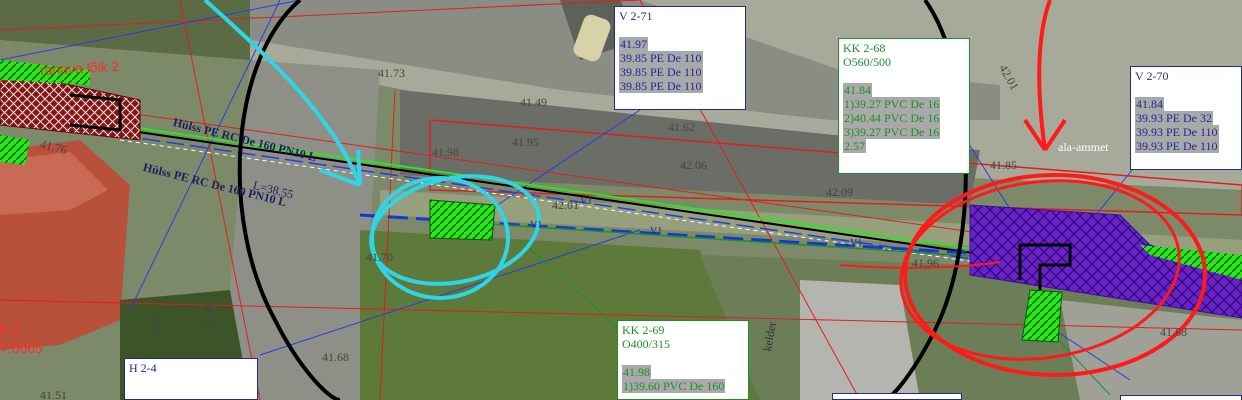  I want to click on v2-71-title: V 2-71, so click(636, 16).